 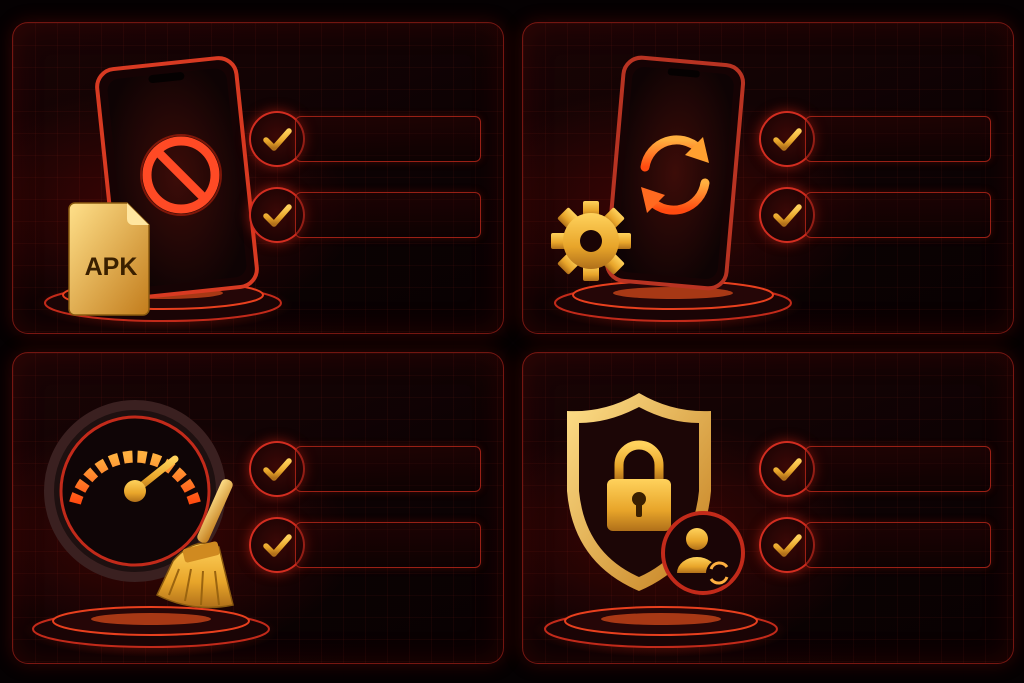 I want to click on phone-icon, so click(x=675, y=173).